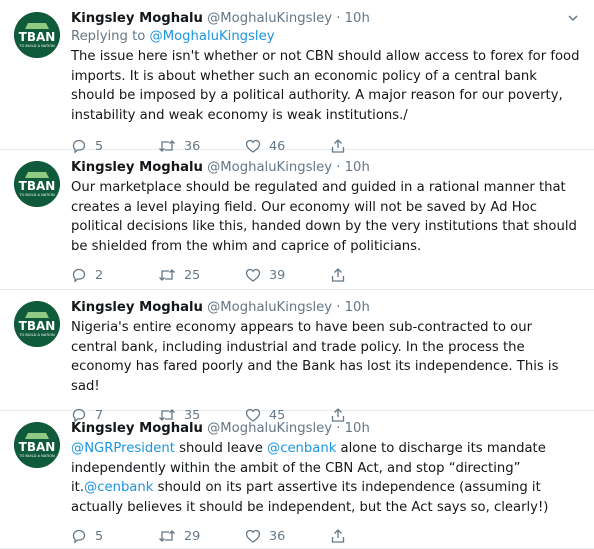 The image size is (594, 549). I want to click on like-count: 39, so click(277, 275).